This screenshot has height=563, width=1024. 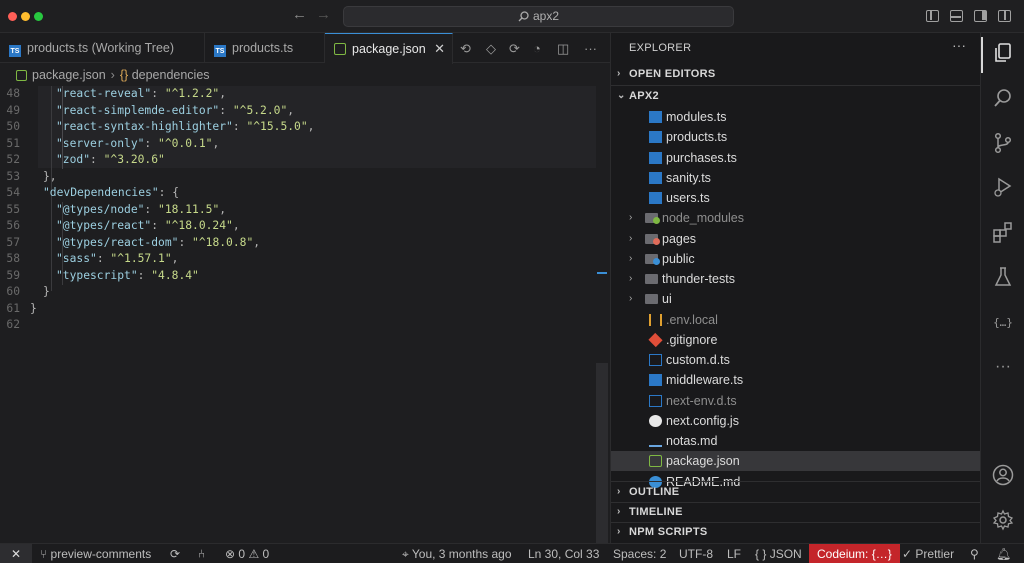 I want to click on tree-file: .gitignore, so click(x=796, y=340).